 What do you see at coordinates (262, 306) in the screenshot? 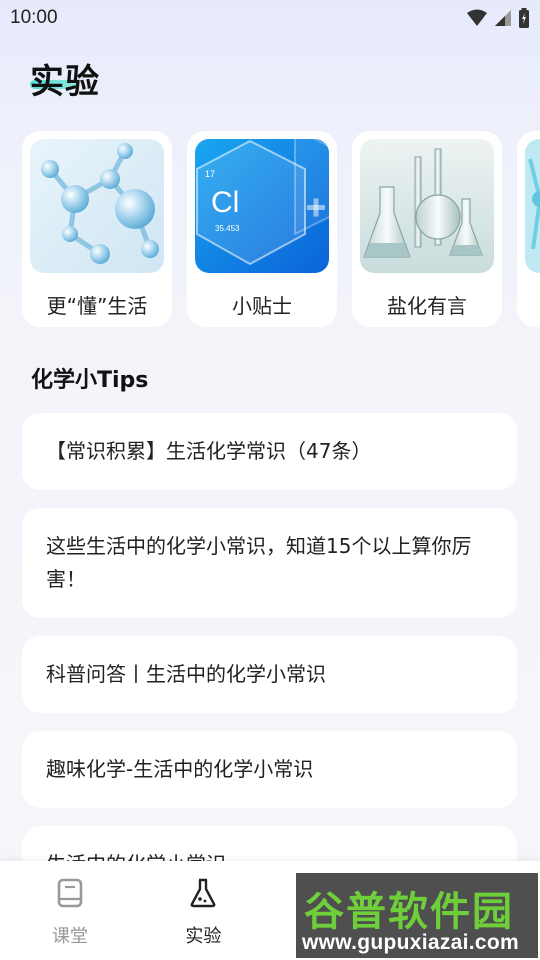
I see `card-label: 小贴士` at bounding box center [262, 306].